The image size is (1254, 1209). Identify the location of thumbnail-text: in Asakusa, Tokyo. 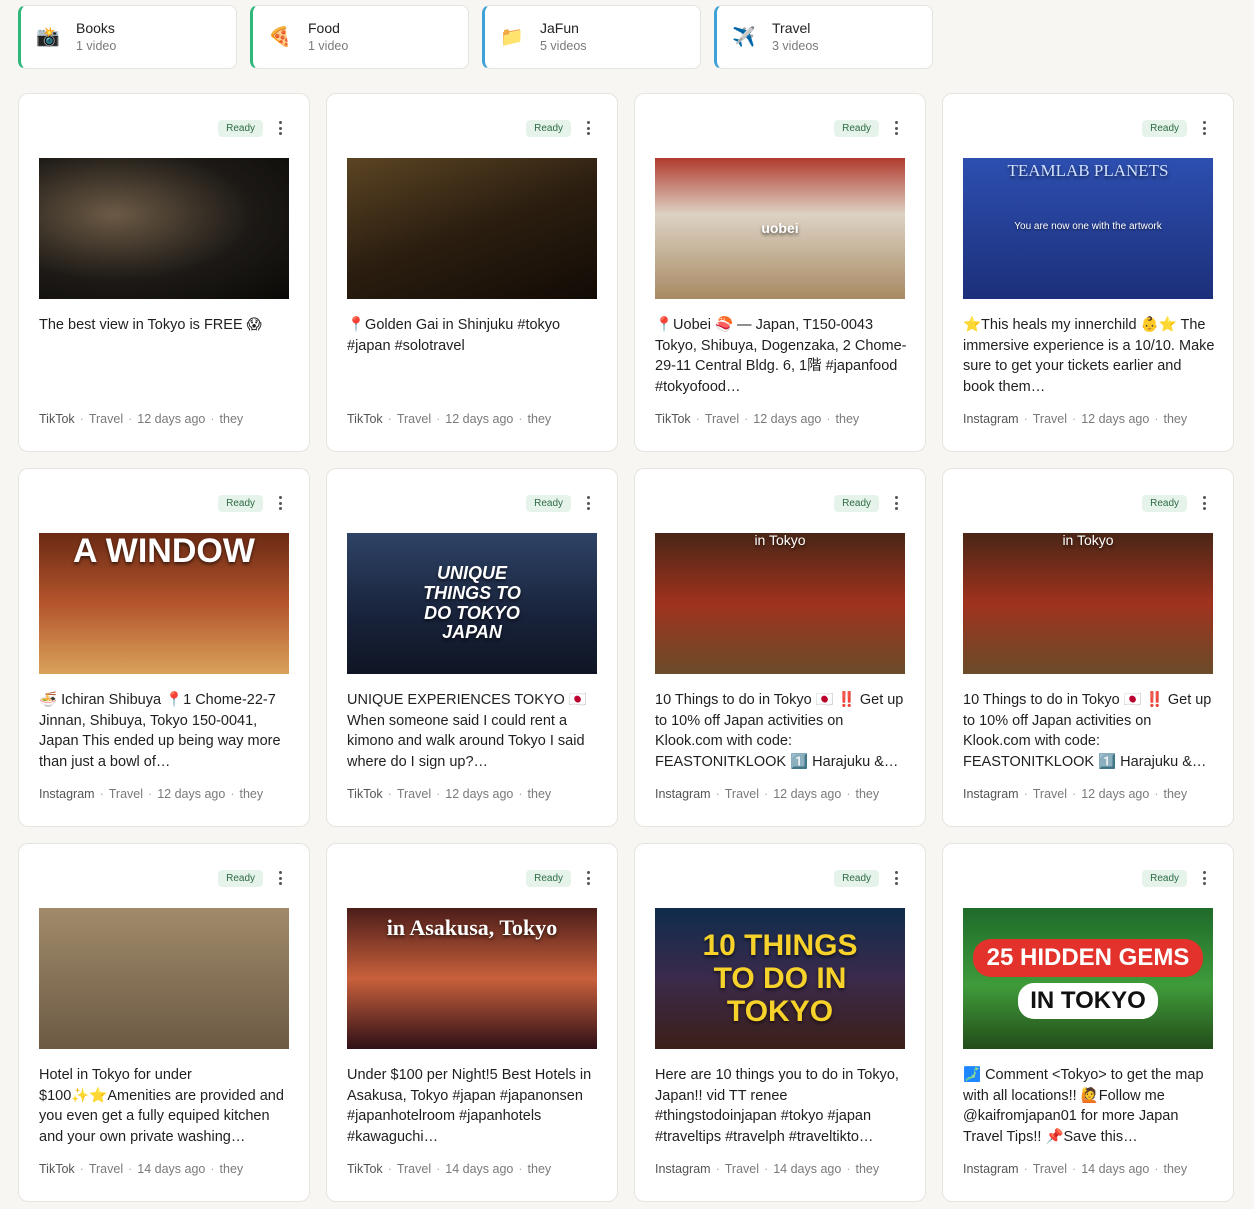
(472, 927).